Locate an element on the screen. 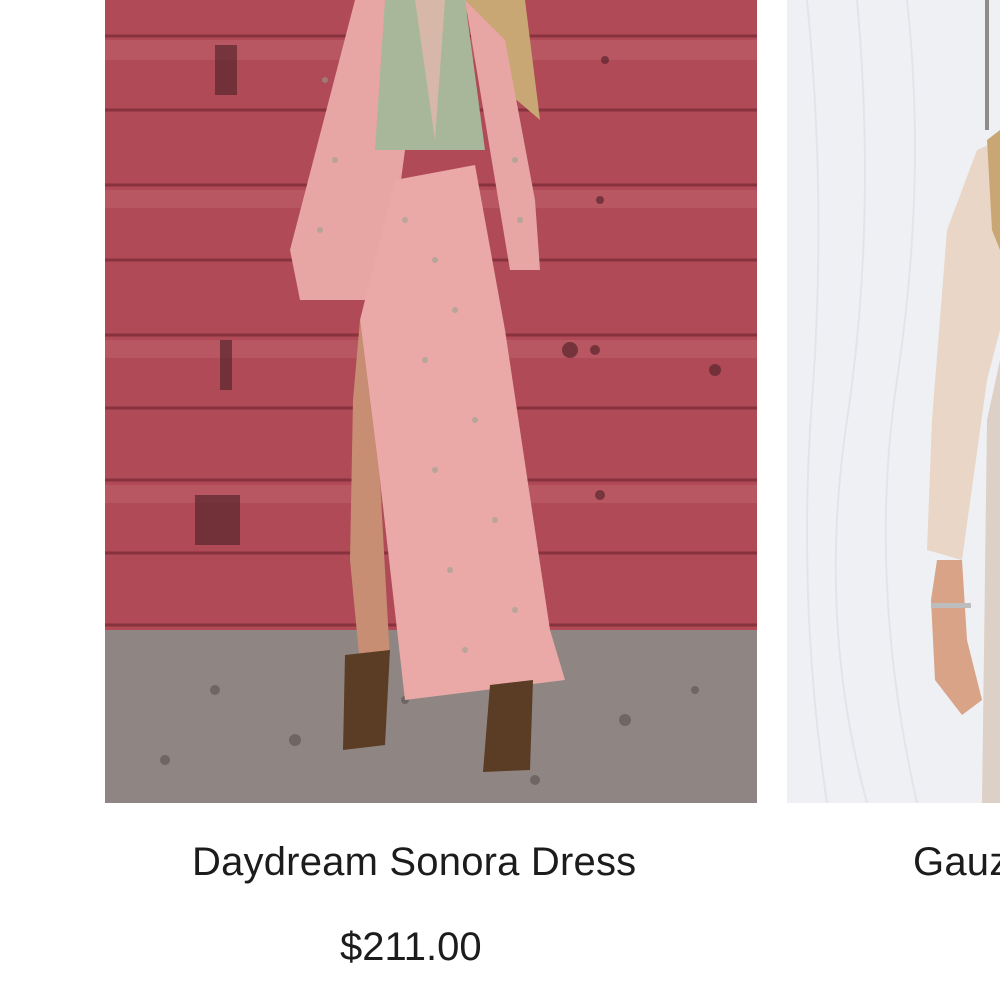 This screenshot has width=1000, height=1000. product-price: $211.00 is located at coordinates (411, 947).